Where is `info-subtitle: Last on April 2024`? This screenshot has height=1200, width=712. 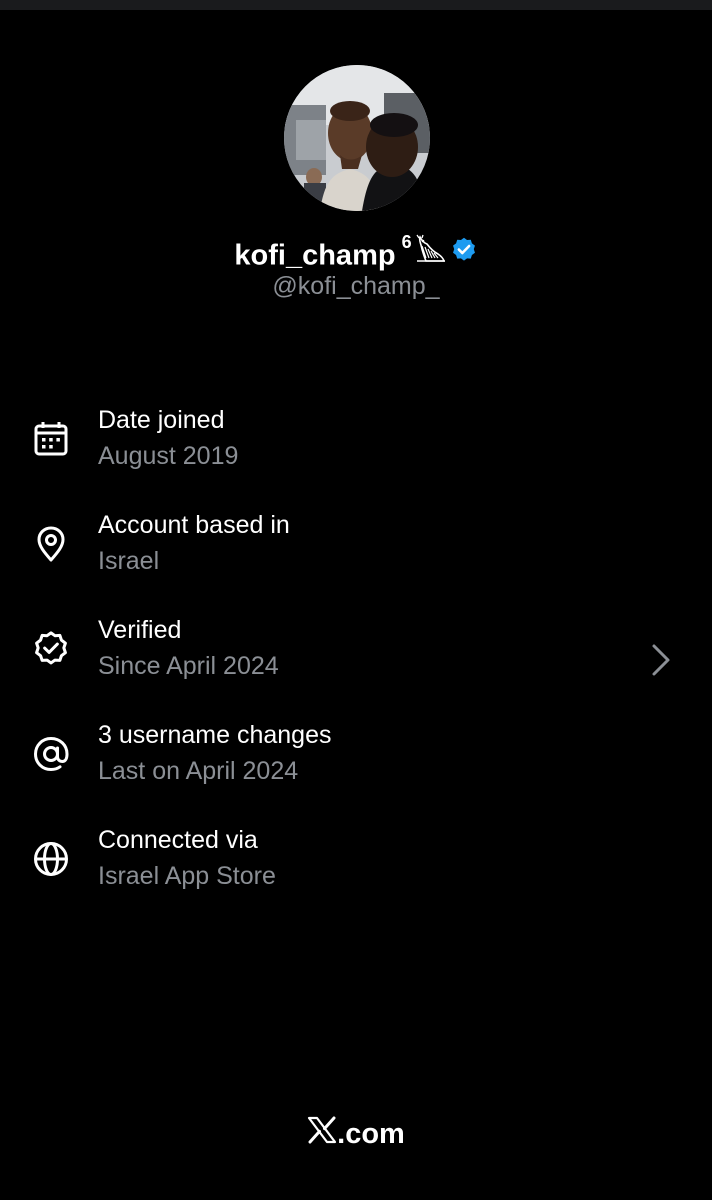 info-subtitle: Last on April 2024 is located at coordinates (198, 771).